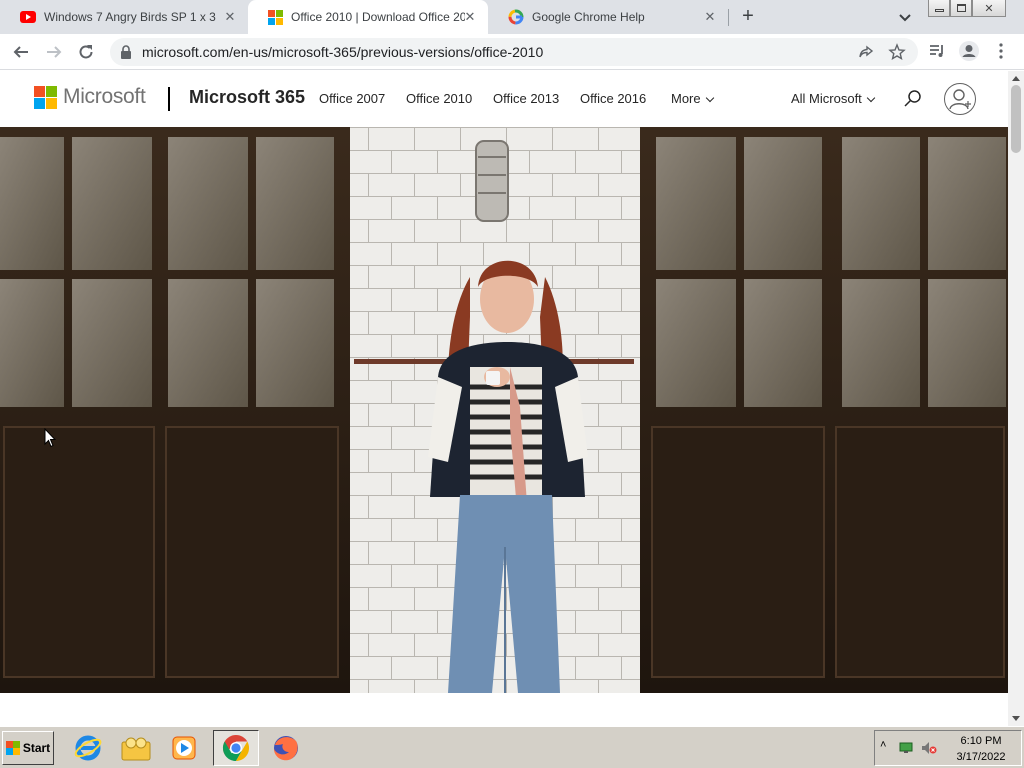  Describe the element at coordinates (906, 748) in the screenshot. I see `network-icon` at that location.